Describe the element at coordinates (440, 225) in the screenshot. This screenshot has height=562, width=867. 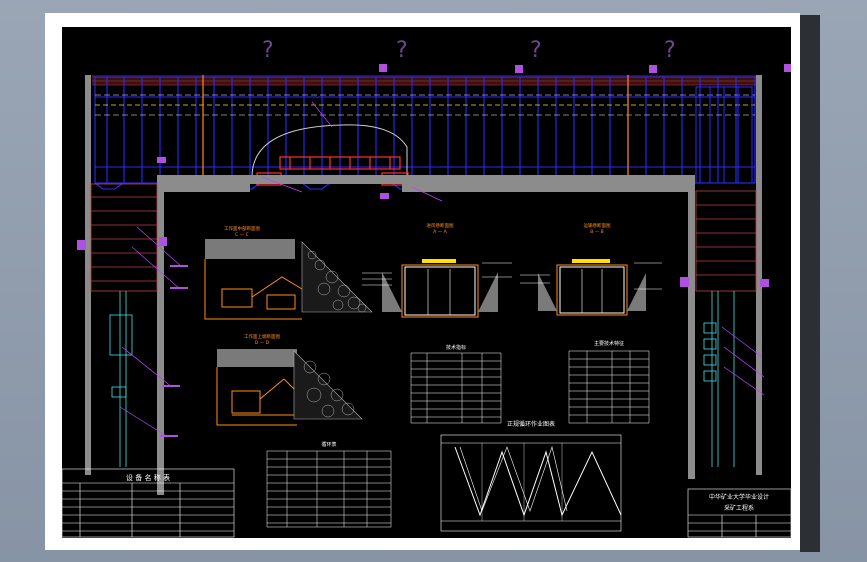
I see `section-title: 进风巷断面图` at that location.